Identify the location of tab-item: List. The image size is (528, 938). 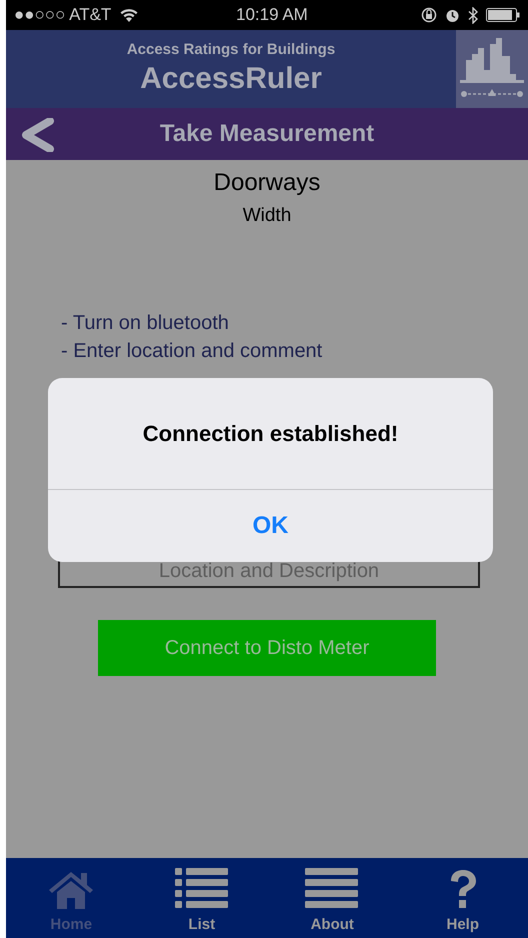
(201, 898).